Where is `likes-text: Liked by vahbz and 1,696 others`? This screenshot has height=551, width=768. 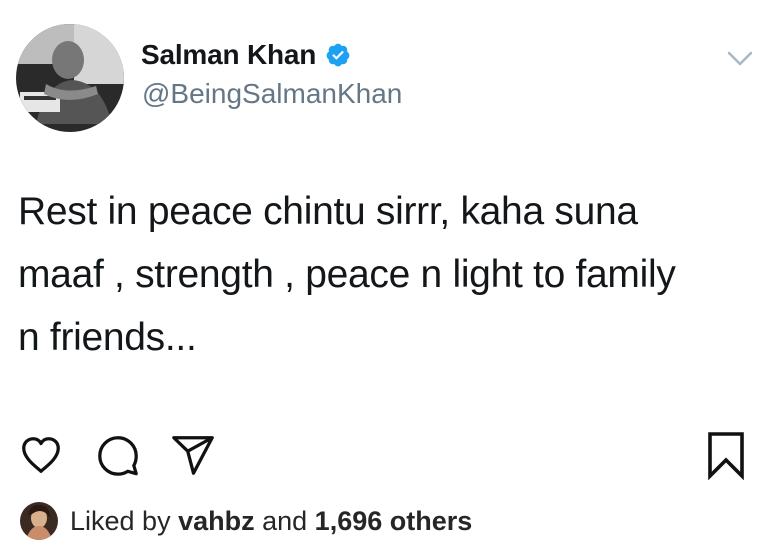
likes-text: Liked by vahbz and 1,696 others is located at coordinates (271, 521).